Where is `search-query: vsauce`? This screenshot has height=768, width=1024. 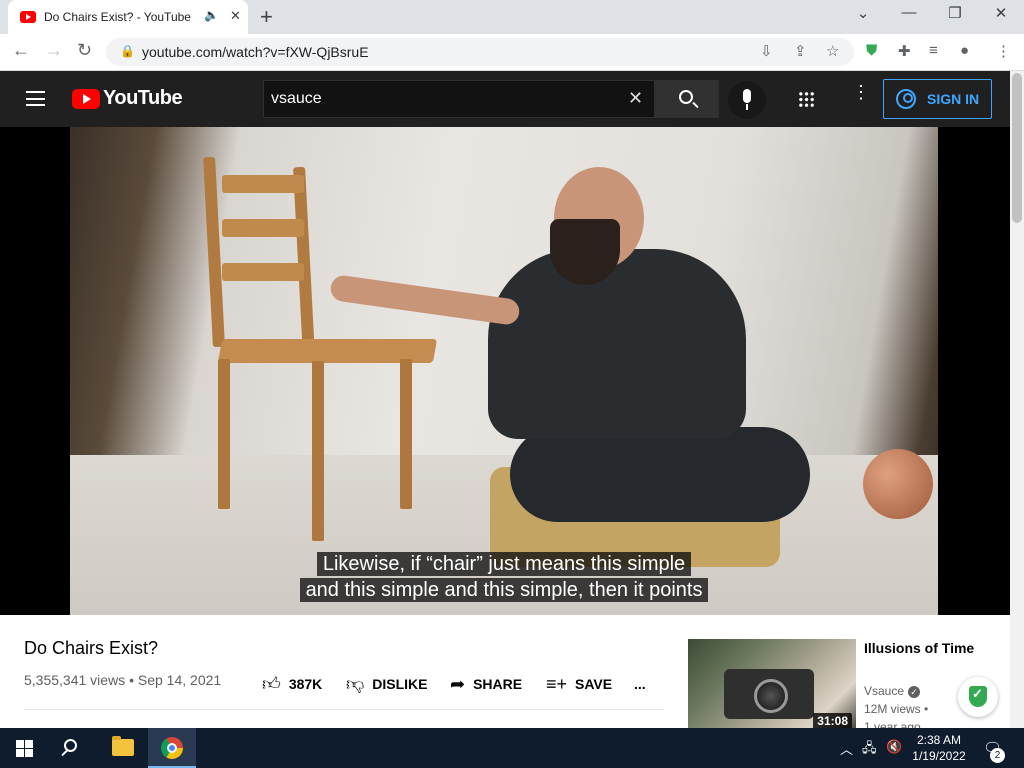 search-query: vsauce is located at coordinates (296, 99).